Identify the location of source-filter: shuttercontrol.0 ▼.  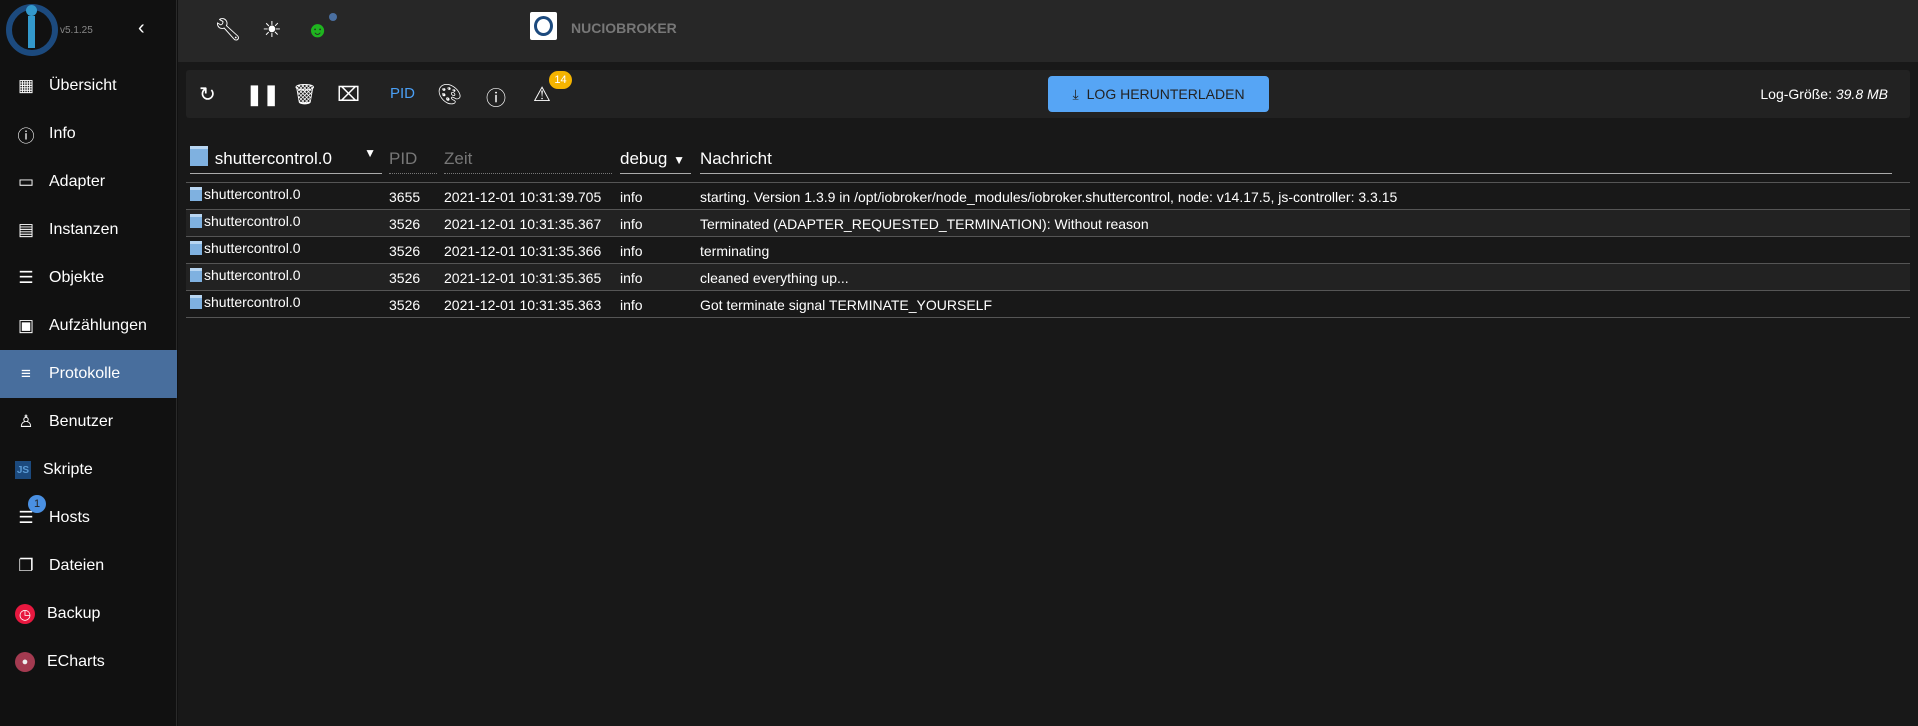
(286, 160).